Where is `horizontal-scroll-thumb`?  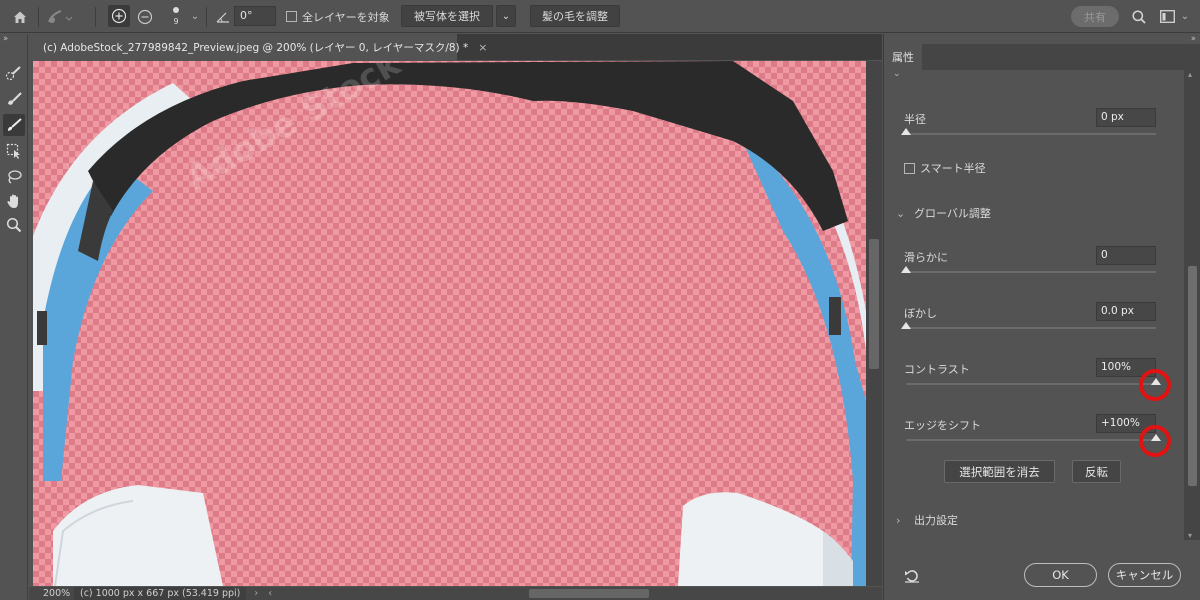 horizontal-scroll-thumb is located at coordinates (589, 593).